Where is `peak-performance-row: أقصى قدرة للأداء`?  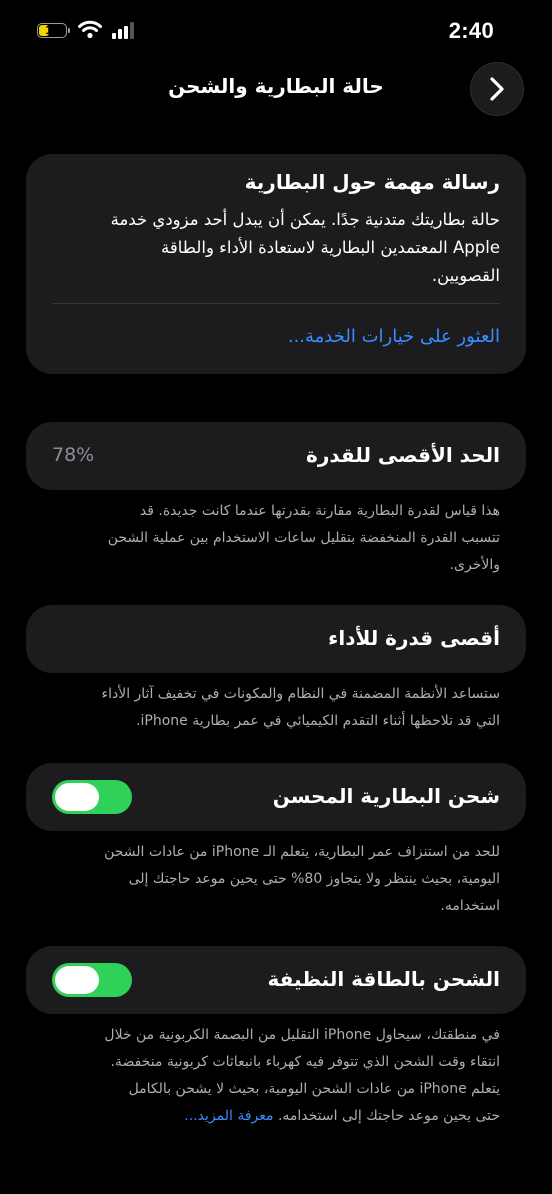 peak-performance-row: أقصى قدرة للأداء is located at coordinates (276, 639).